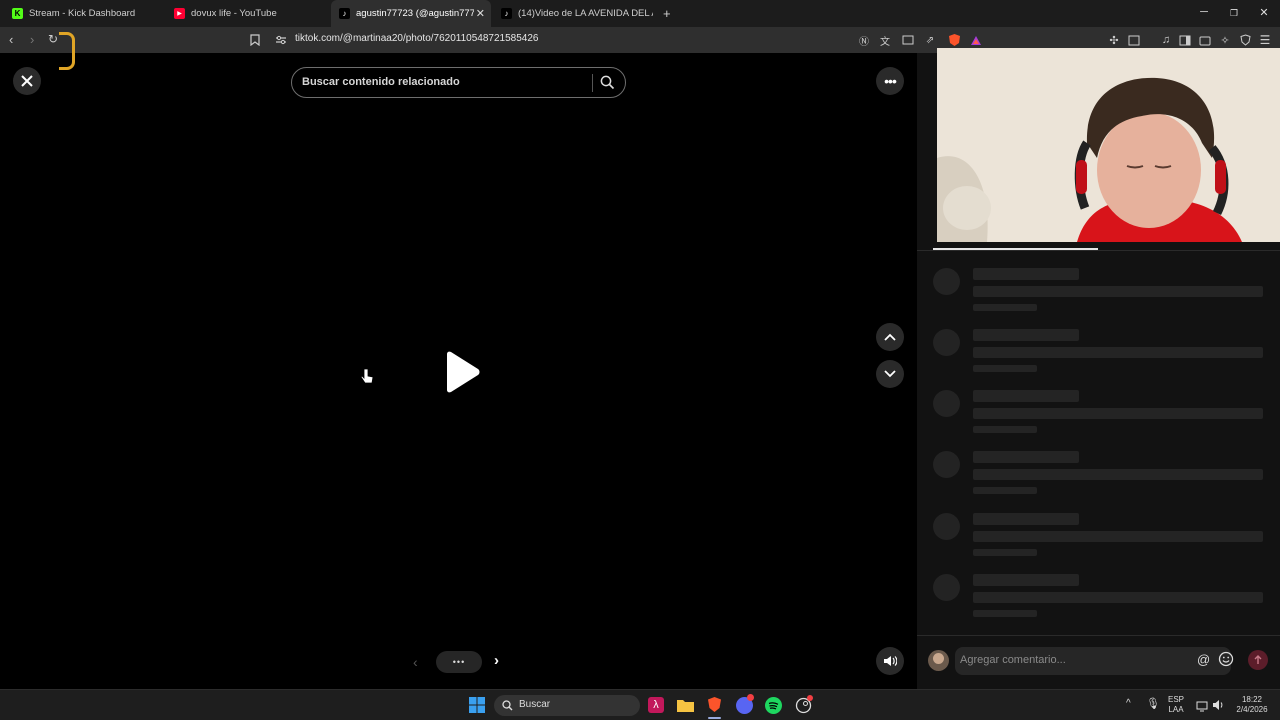 The width and height of the screenshot is (1280, 720). I want to click on reader-off-icon: Ⓝ, so click(864, 40).